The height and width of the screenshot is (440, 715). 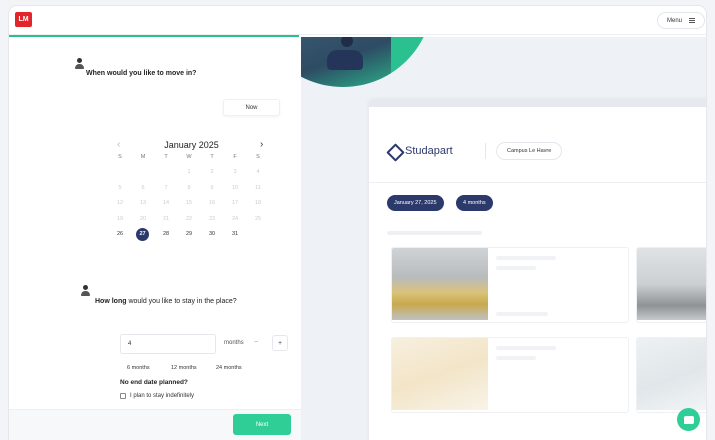 I want to click on calendar-week: 12 13 14 15 16 17 18, so click(x=191, y=203).